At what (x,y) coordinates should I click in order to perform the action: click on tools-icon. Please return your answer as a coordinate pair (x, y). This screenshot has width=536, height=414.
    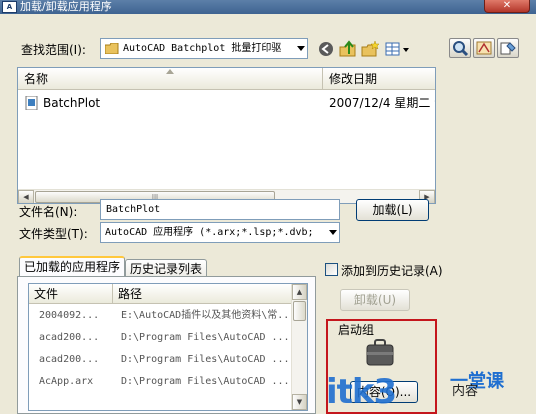
    Looking at the image, I should click on (508, 48).